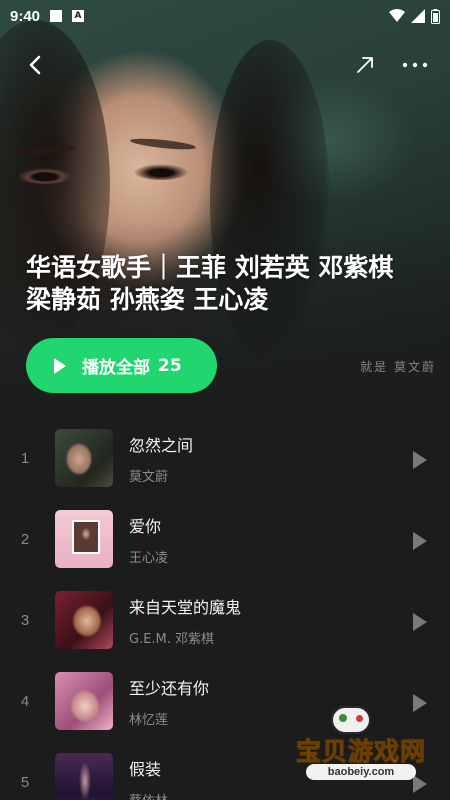  What do you see at coordinates (149, 558) in the screenshot?
I see `song-artist: 王心凌` at bounding box center [149, 558].